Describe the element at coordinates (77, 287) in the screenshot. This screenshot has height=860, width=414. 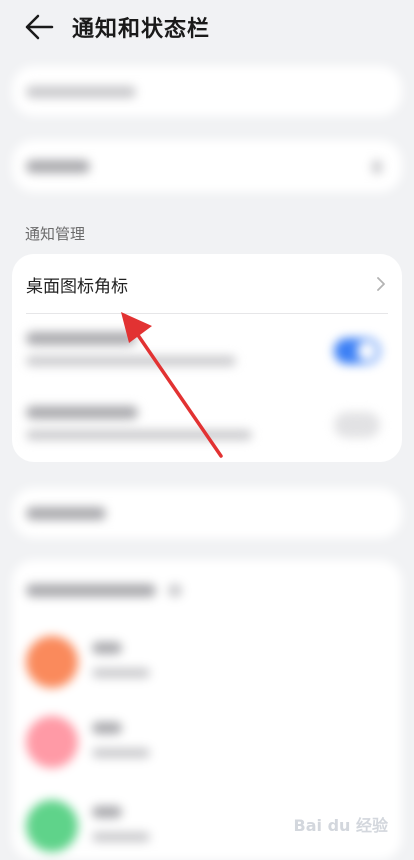
I see `desktop-badge-label: 桌面图标角标` at that location.